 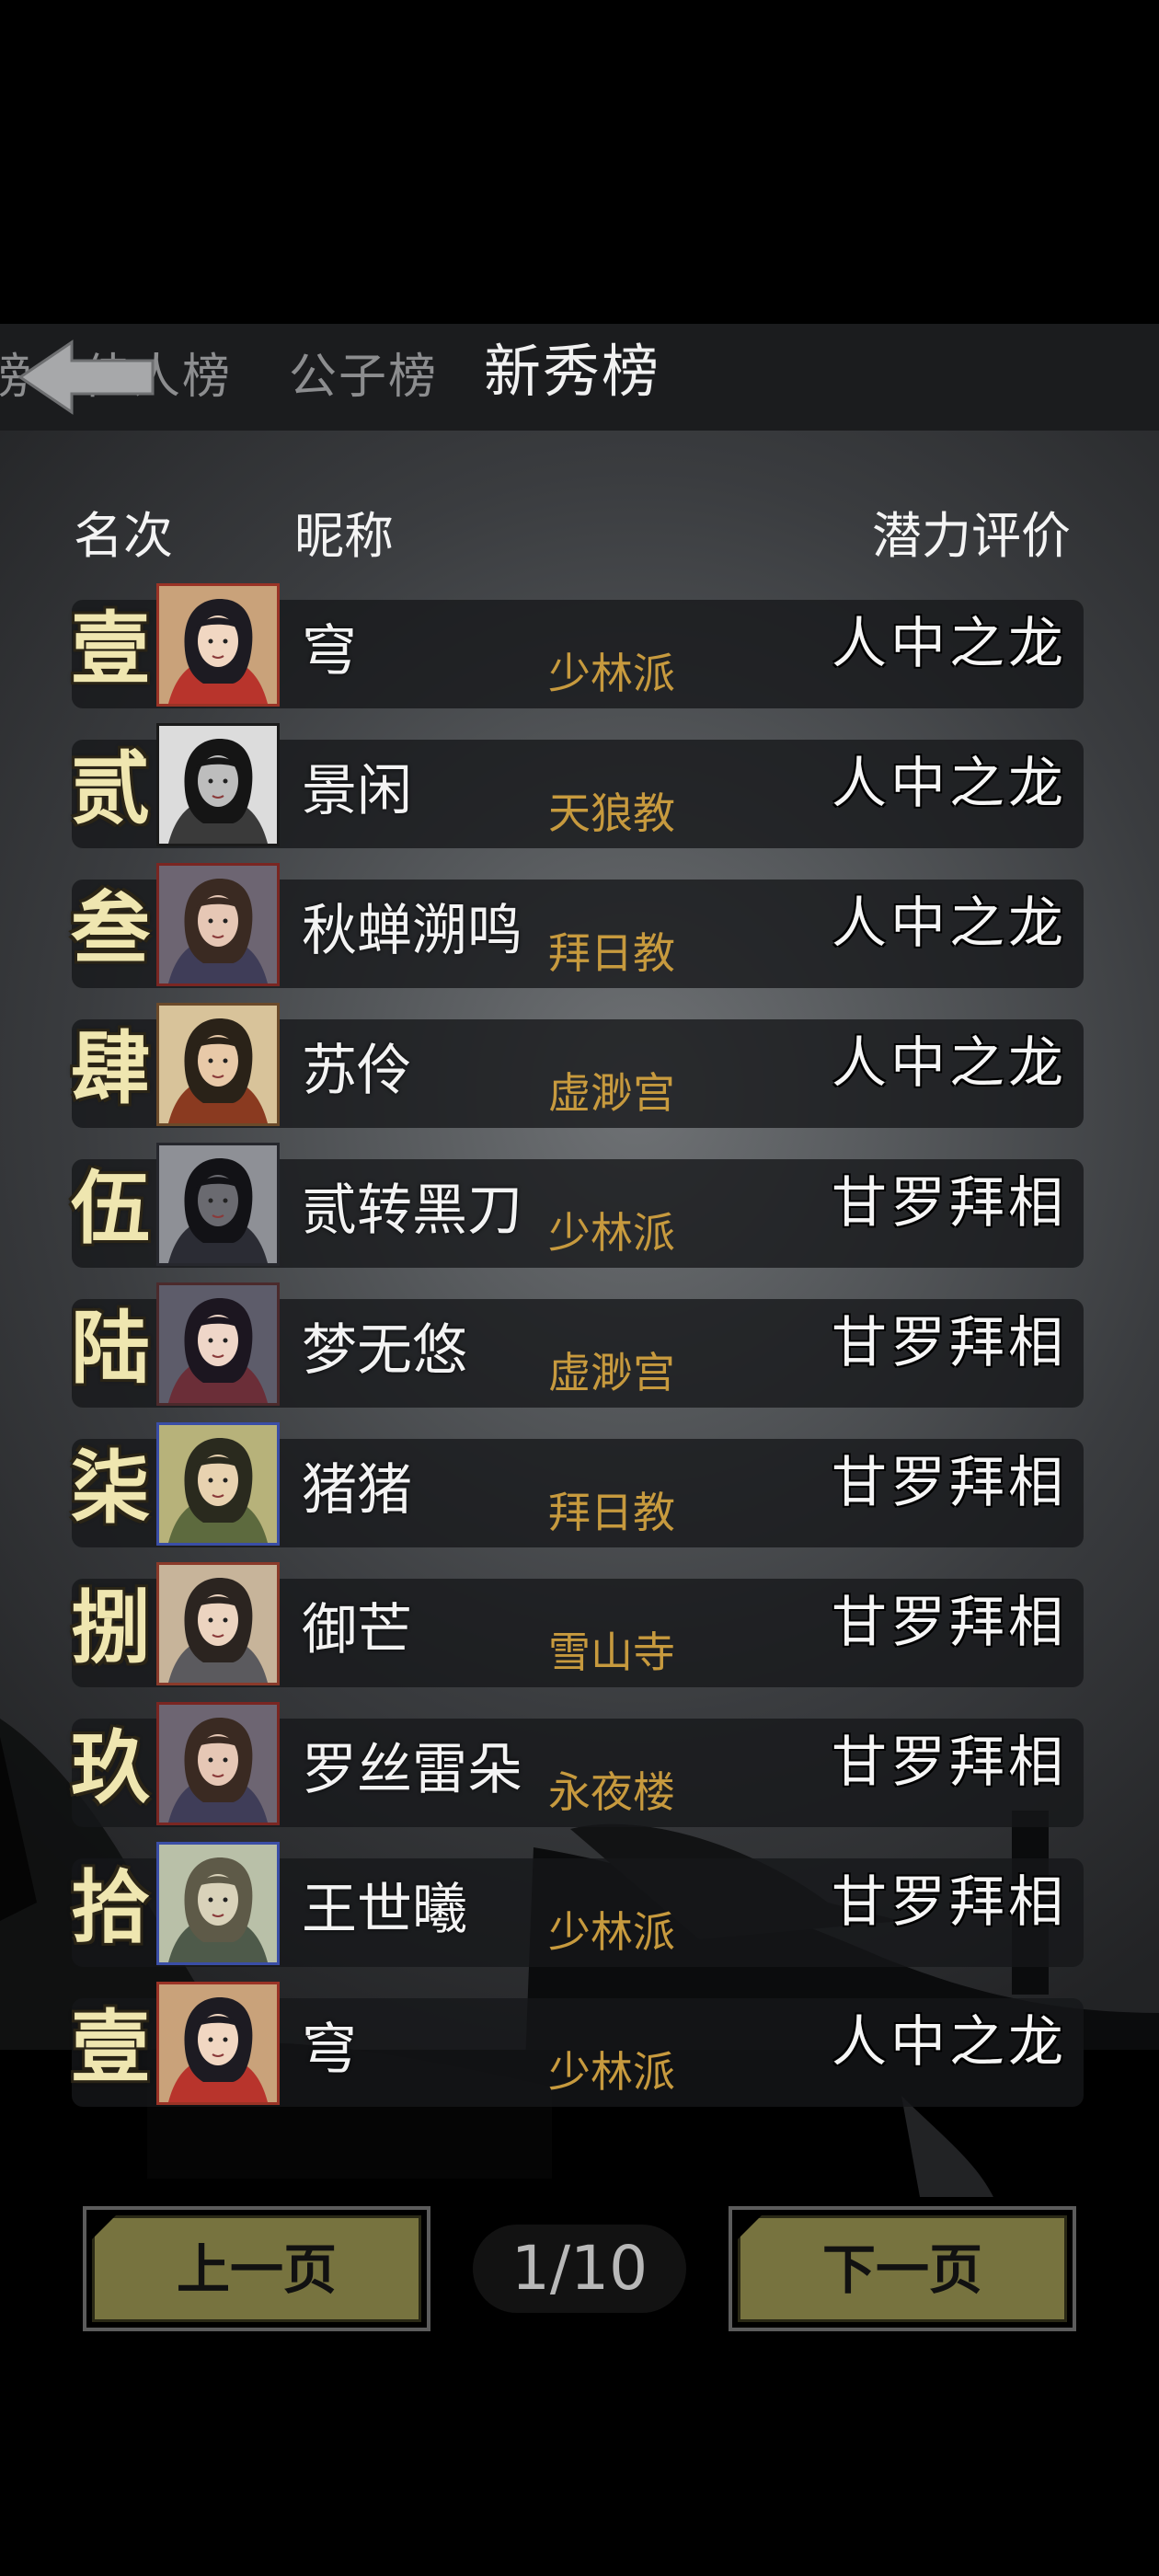 I want to click on prev-page-button: 上一页, so click(x=256, y=2268).